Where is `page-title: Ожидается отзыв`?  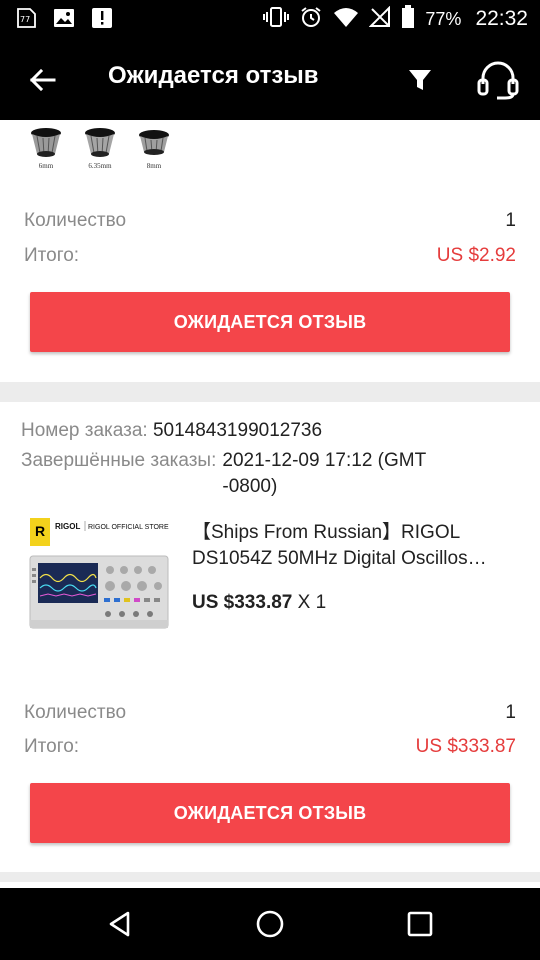 page-title: Ожидается отзыв is located at coordinates (213, 75).